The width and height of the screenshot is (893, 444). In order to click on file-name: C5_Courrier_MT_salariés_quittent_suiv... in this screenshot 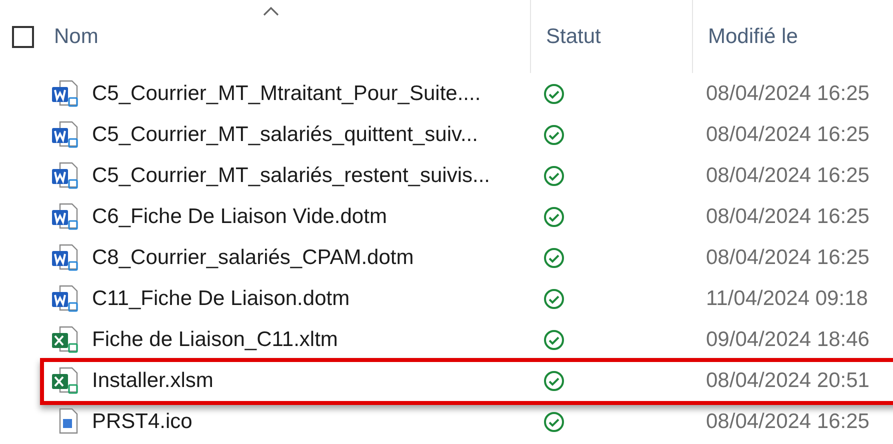, I will do `click(285, 134)`.